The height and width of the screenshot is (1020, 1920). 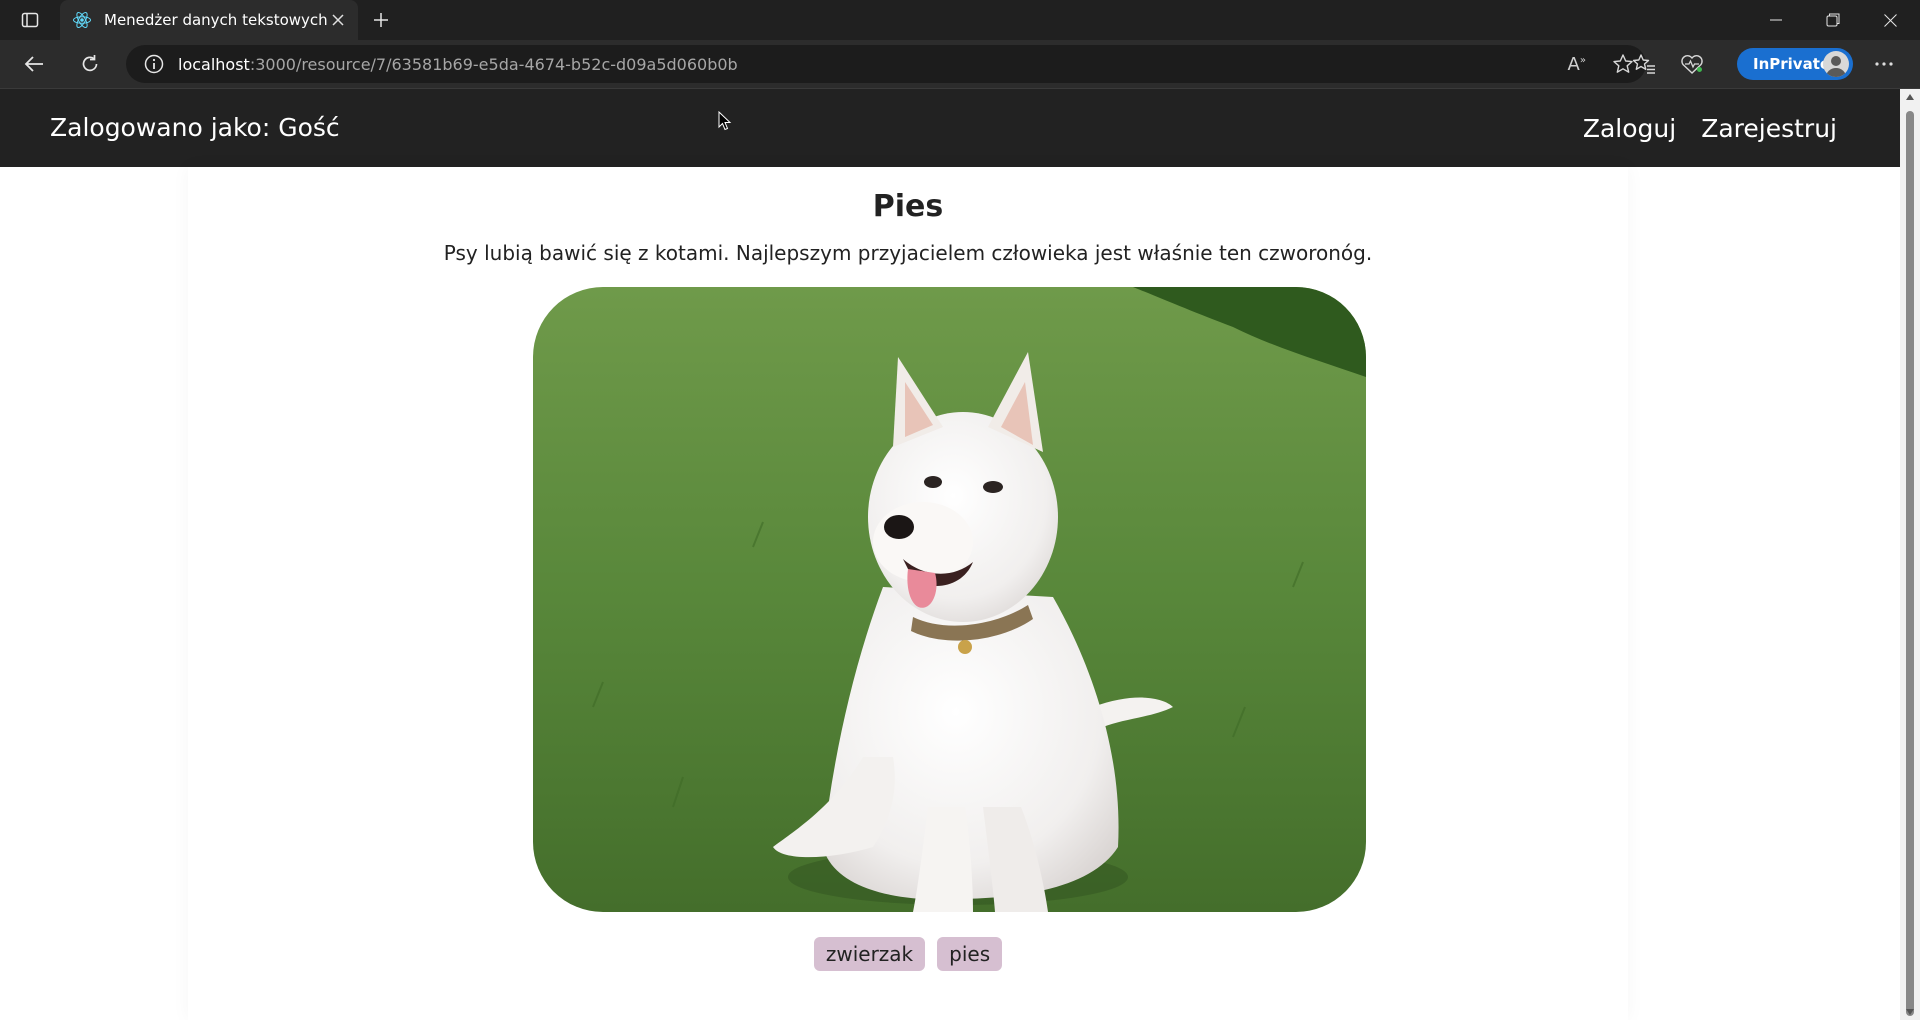 I want to click on inprivate-label: InPrivate, so click(x=1792, y=64).